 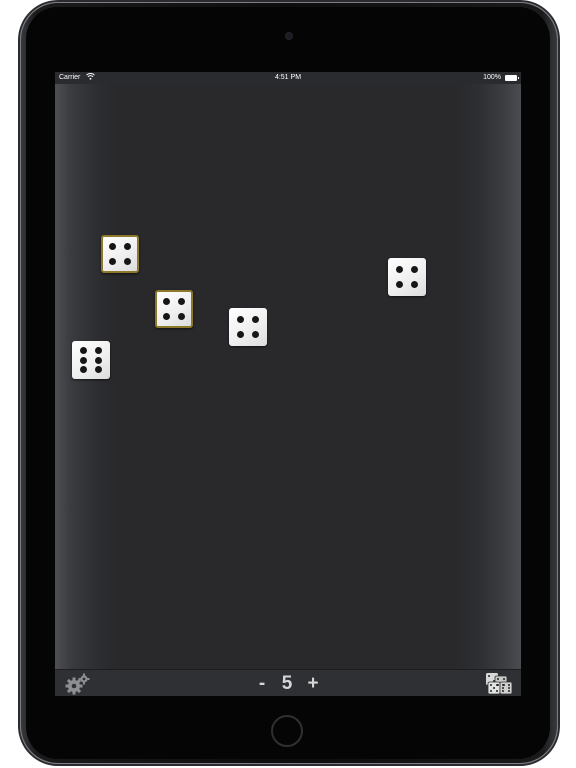 What do you see at coordinates (512, 78) in the screenshot?
I see `battery-icon` at bounding box center [512, 78].